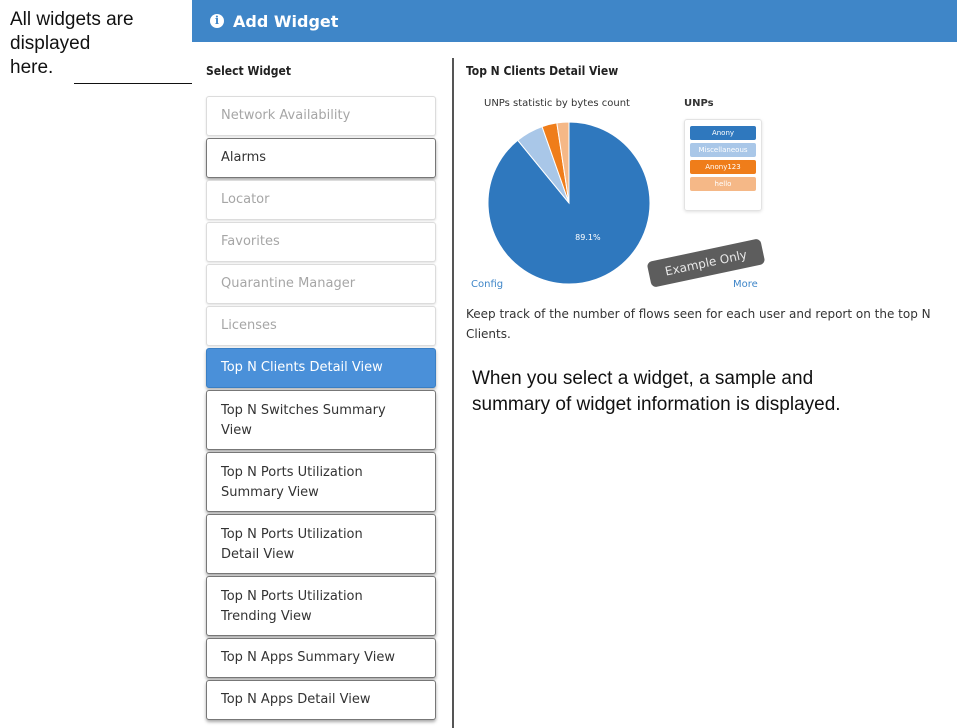 The image size is (957, 728). I want to click on widget-item: Top N Clients Detail View, so click(321, 368).